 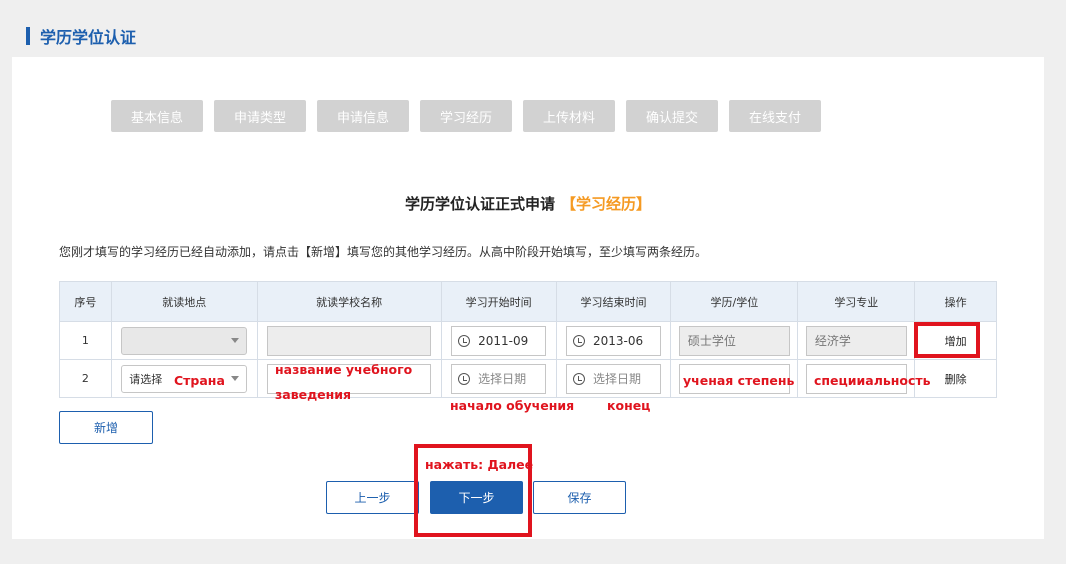 I want to click on annotation-major: специиальность, so click(x=872, y=380).